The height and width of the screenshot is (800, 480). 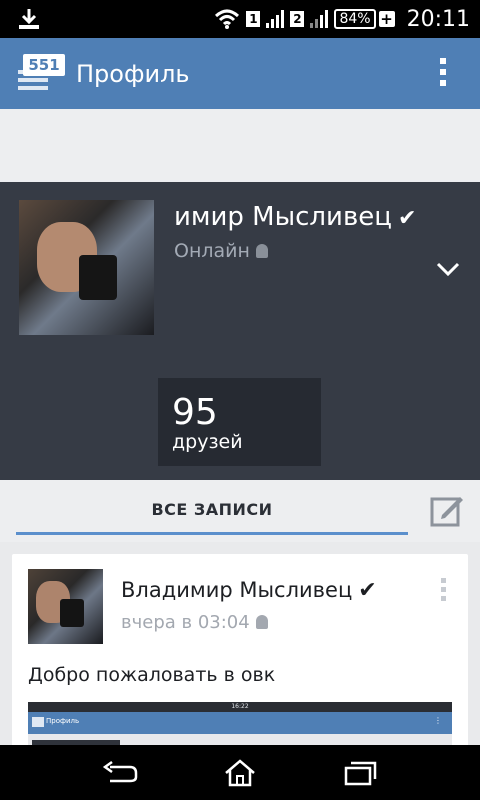 What do you see at coordinates (297, 19) in the screenshot?
I see `sim2-indicator: 2` at bounding box center [297, 19].